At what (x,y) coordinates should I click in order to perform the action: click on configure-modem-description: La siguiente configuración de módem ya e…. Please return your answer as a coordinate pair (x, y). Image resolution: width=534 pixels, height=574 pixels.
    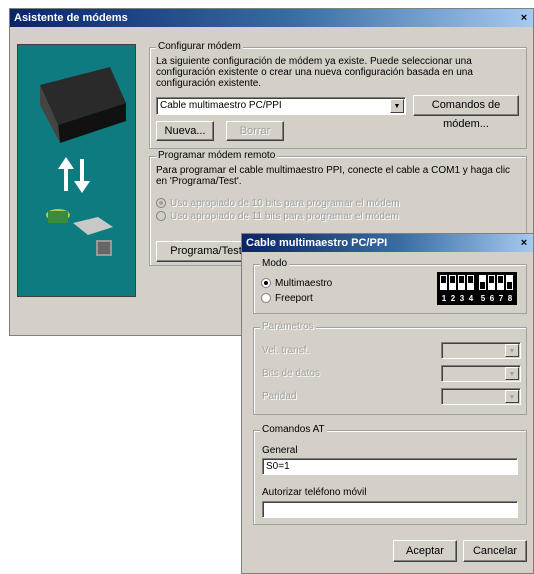
    Looking at the image, I should click on (314, 72).